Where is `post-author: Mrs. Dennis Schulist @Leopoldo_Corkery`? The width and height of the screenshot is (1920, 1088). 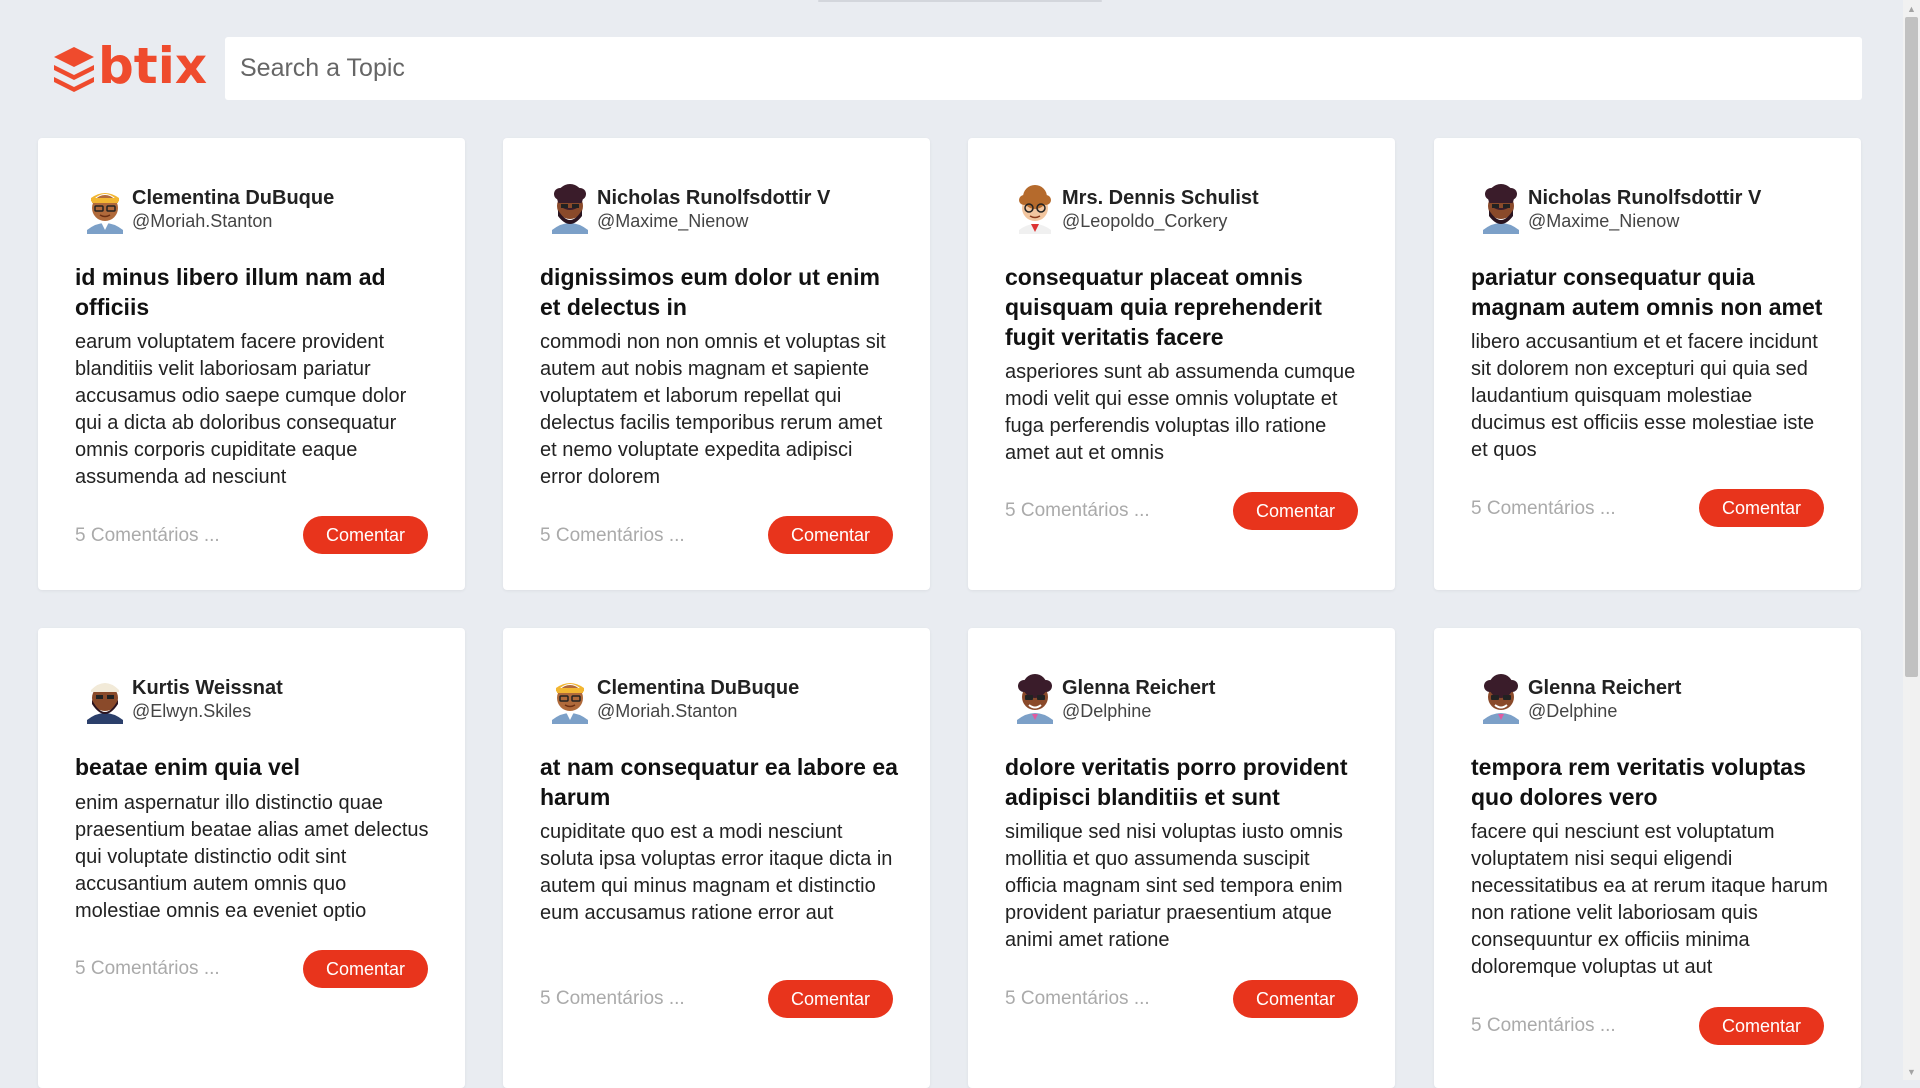
post-author: Mrs. Dennis Schulist @Leopoldo_Corkery is located at coordinates (1136, 209).